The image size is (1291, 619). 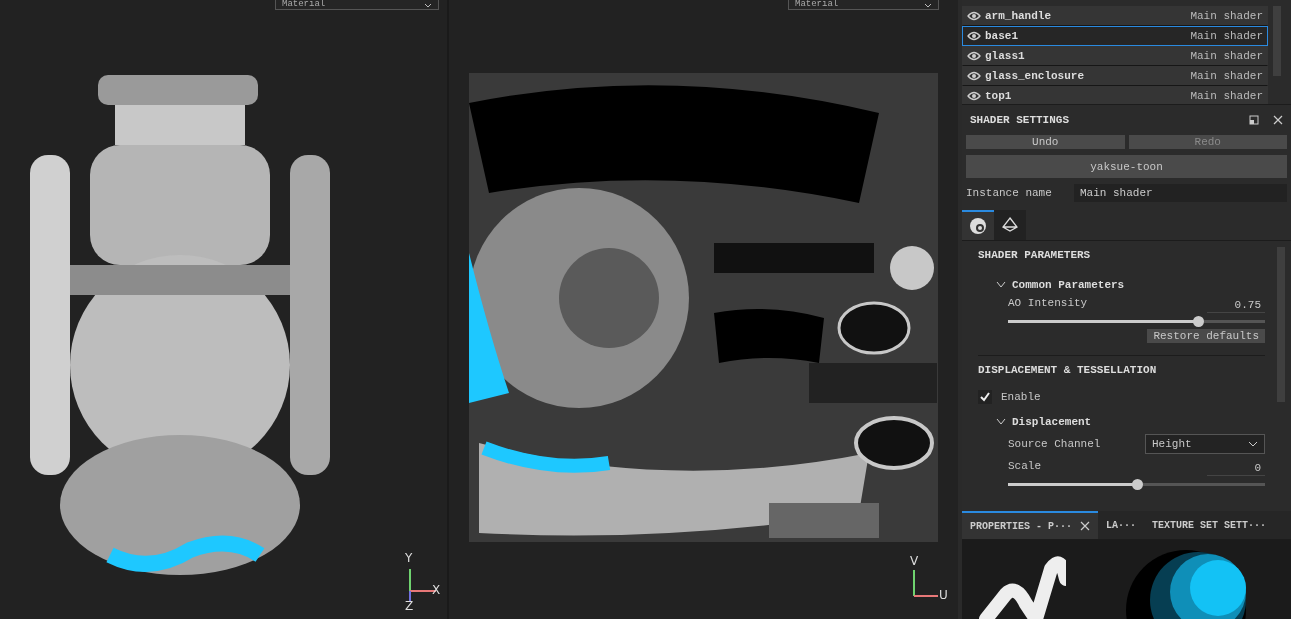 I want to click on dock-tab: LA···, so click(x=1121, y=525).